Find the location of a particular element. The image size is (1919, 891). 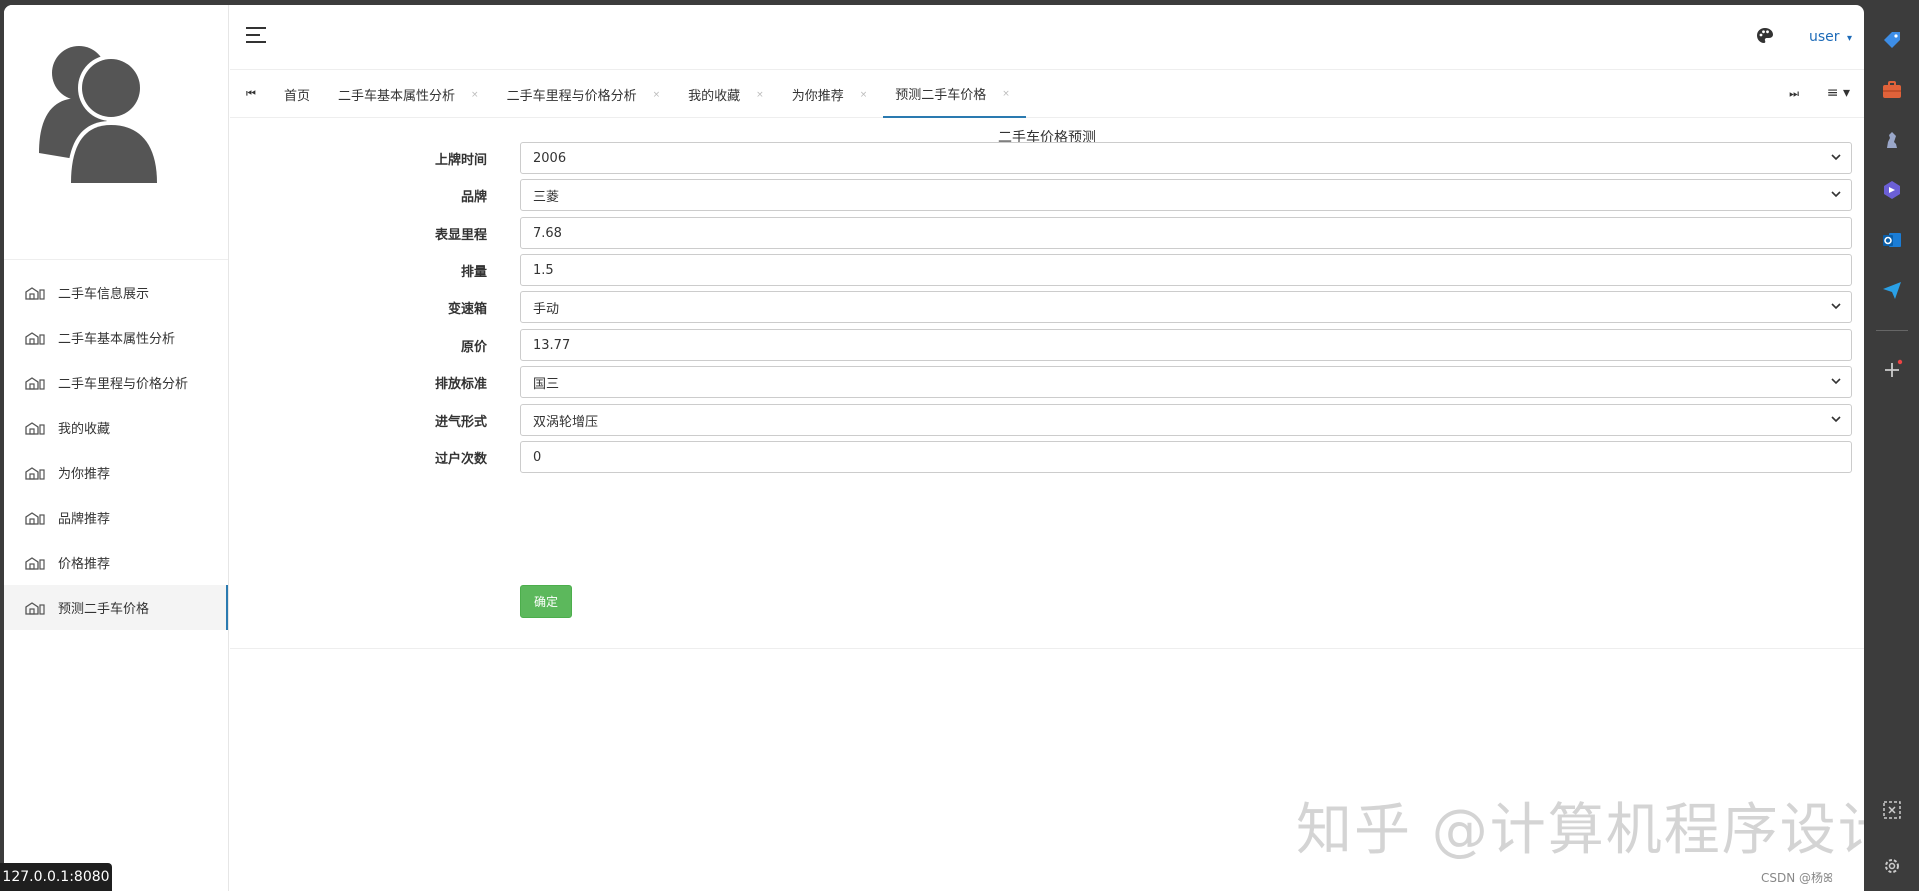

select-field: 手动 is located at coordinates (1186, 307).